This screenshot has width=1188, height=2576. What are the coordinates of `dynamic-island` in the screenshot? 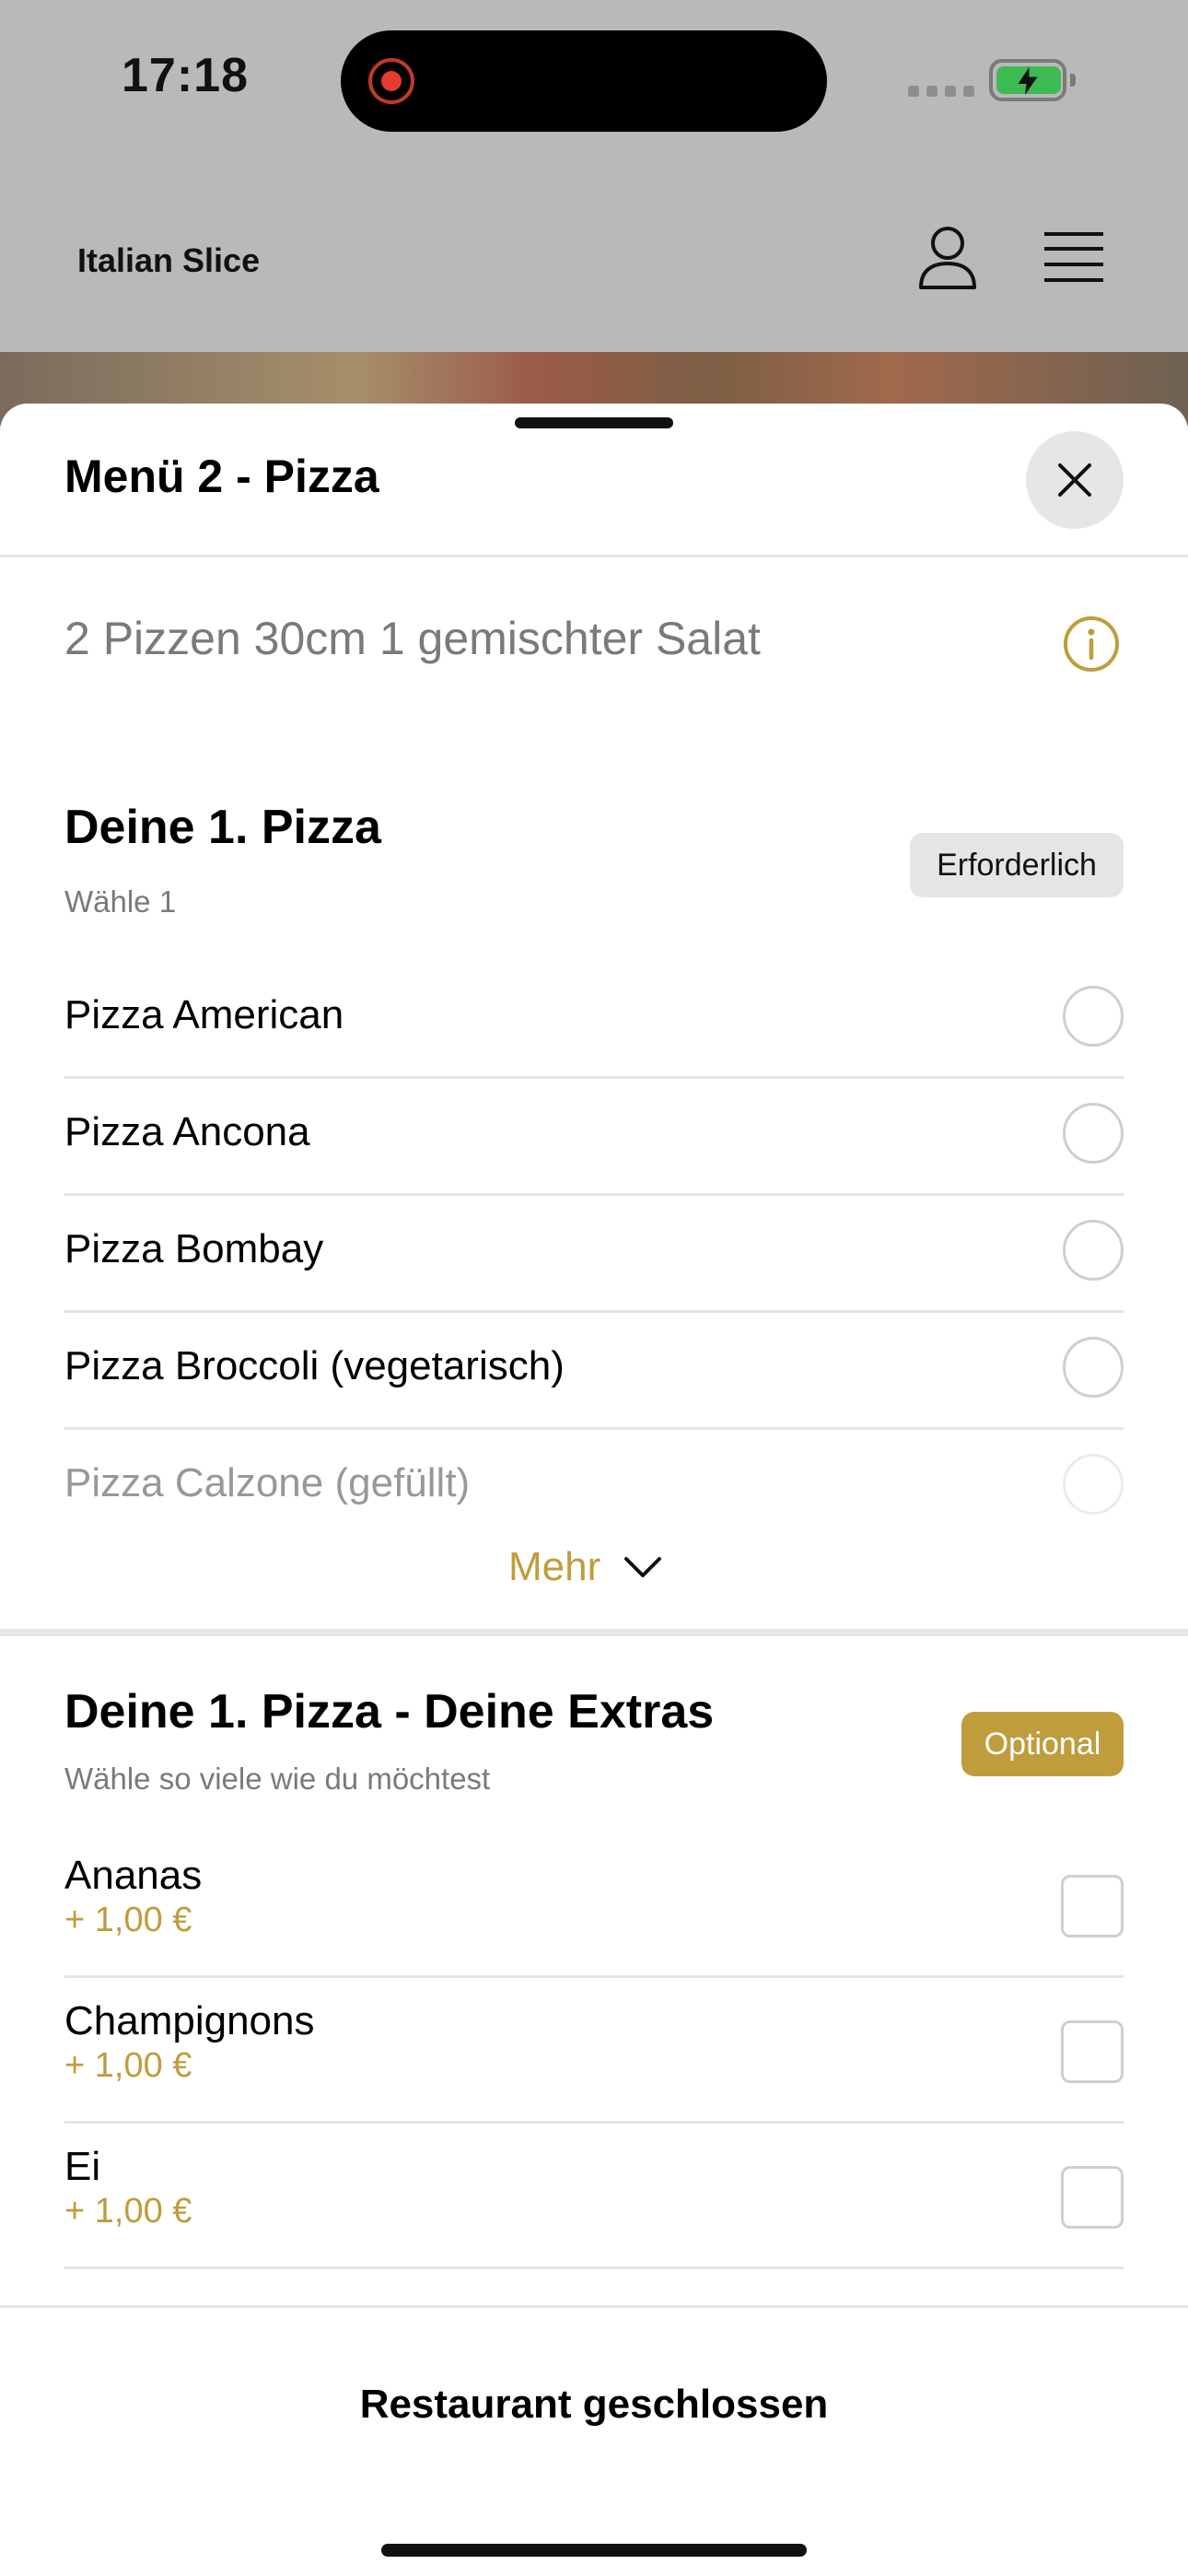 It's located at (584, 81).